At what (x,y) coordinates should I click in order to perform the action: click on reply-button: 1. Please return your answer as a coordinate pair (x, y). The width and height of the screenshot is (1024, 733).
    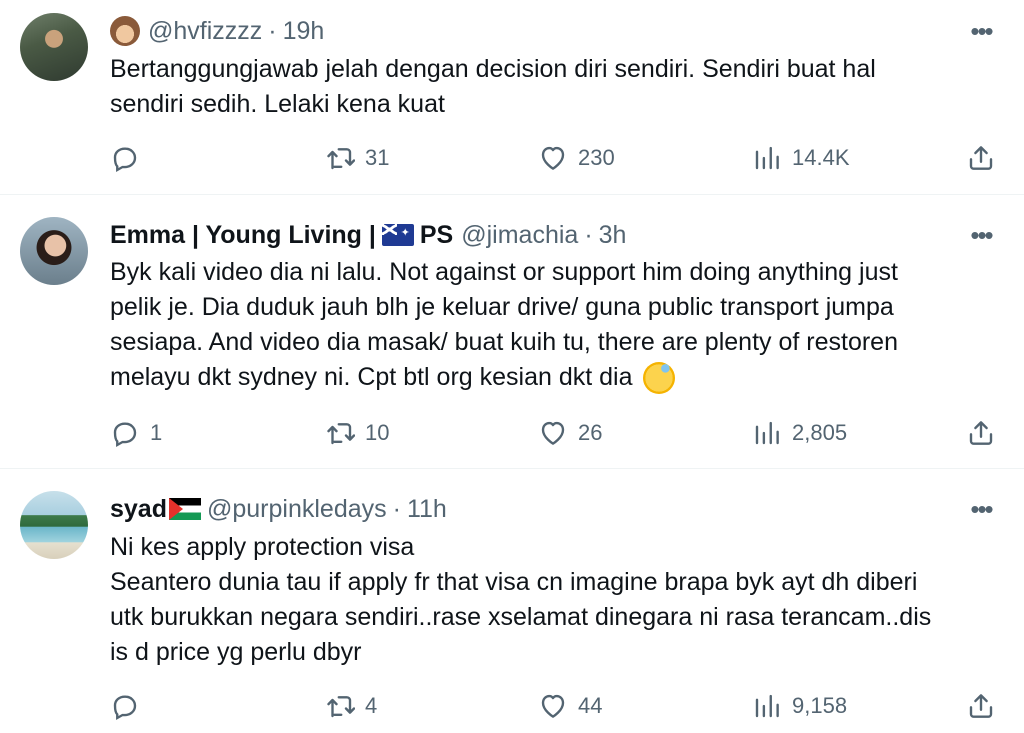
    Looking at the image, I should click on (136, 433).